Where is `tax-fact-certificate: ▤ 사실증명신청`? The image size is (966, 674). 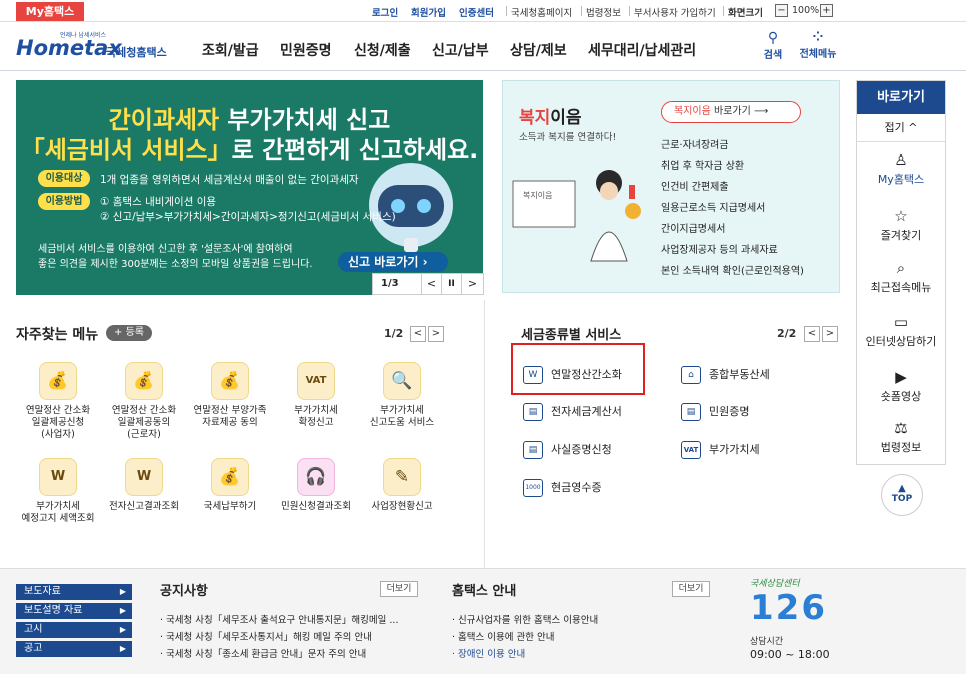 tax-fact-certificate: ▤ 사실증명신청 is located at coordinates (567, 450).